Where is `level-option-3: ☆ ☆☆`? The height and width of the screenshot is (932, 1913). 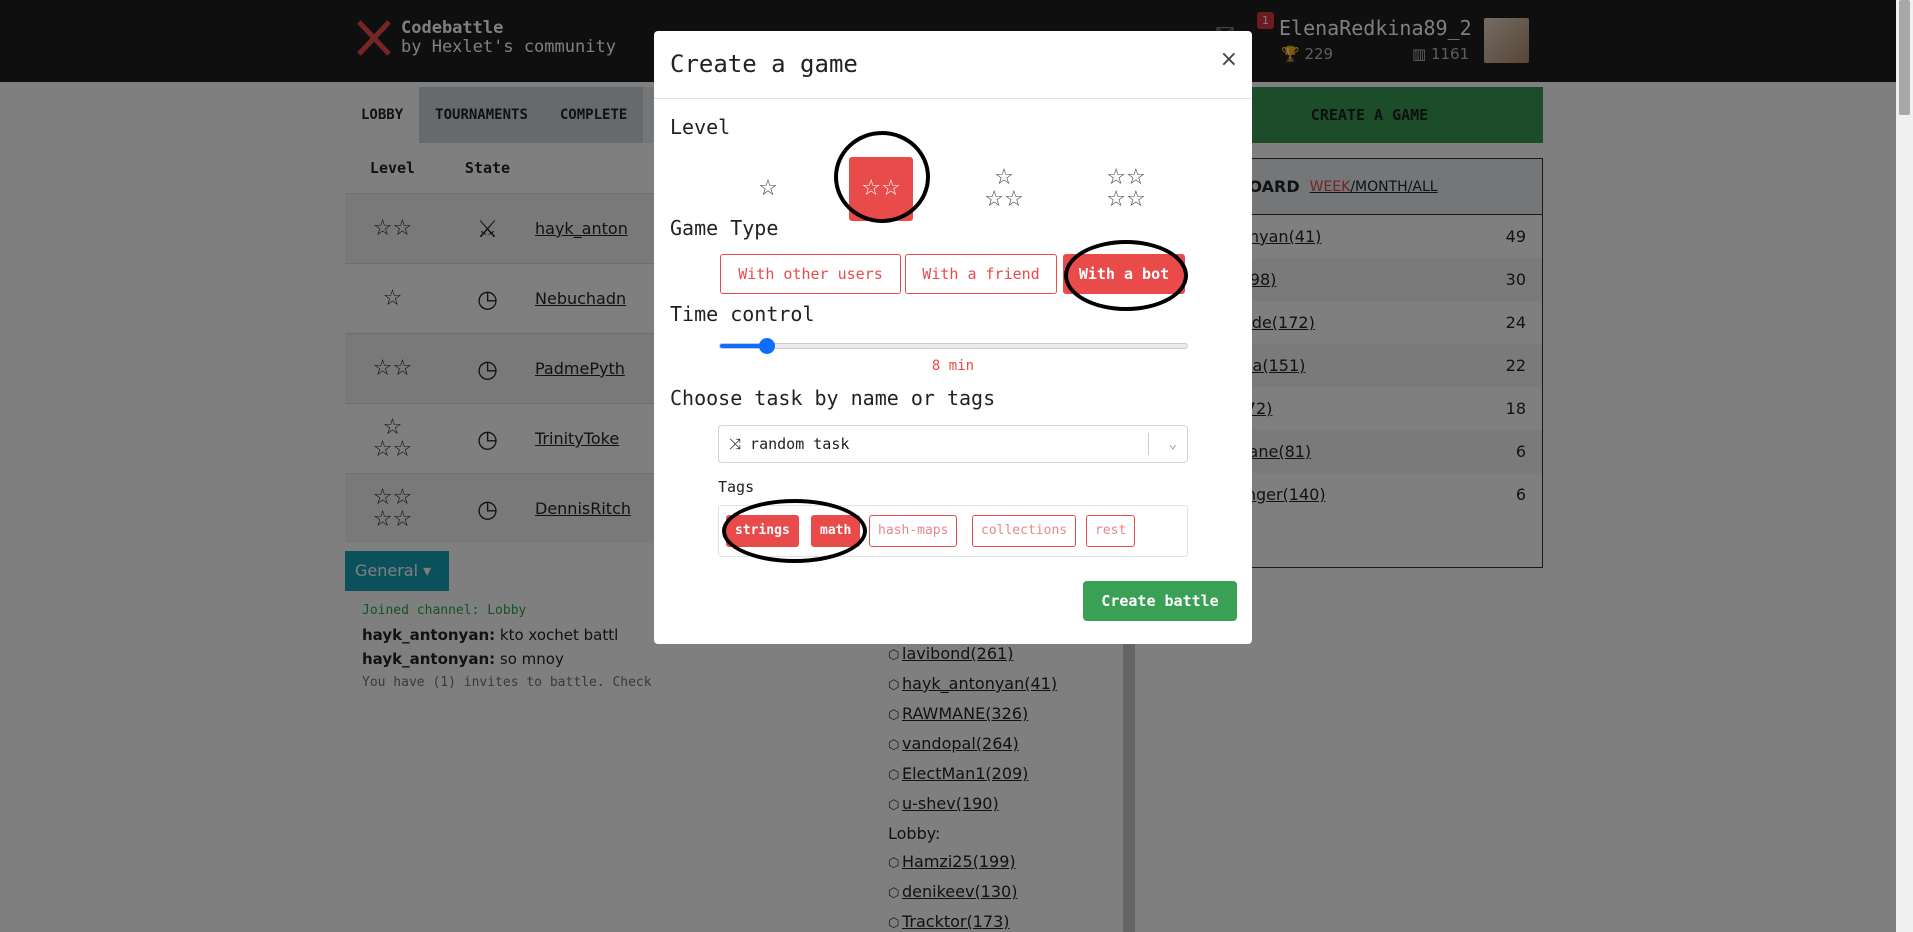 level-option-3: ☆ ☆☆ is located at coordinates (1004, 189).